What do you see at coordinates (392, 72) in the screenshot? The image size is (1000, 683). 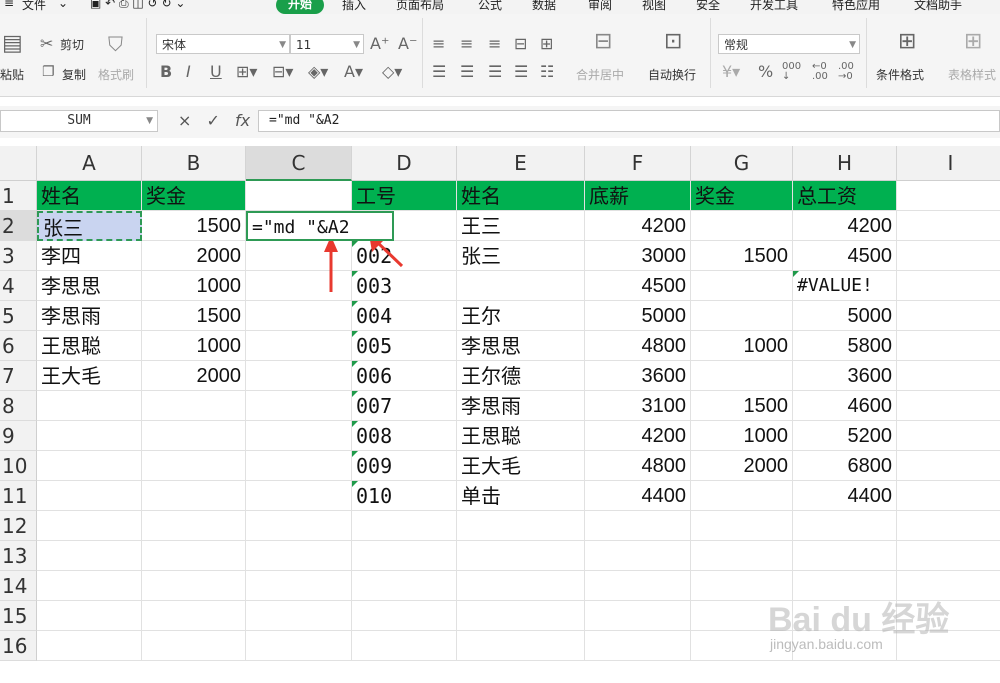 I see `clear-format-icon: ◇▾` at bounding box center [392, 72].